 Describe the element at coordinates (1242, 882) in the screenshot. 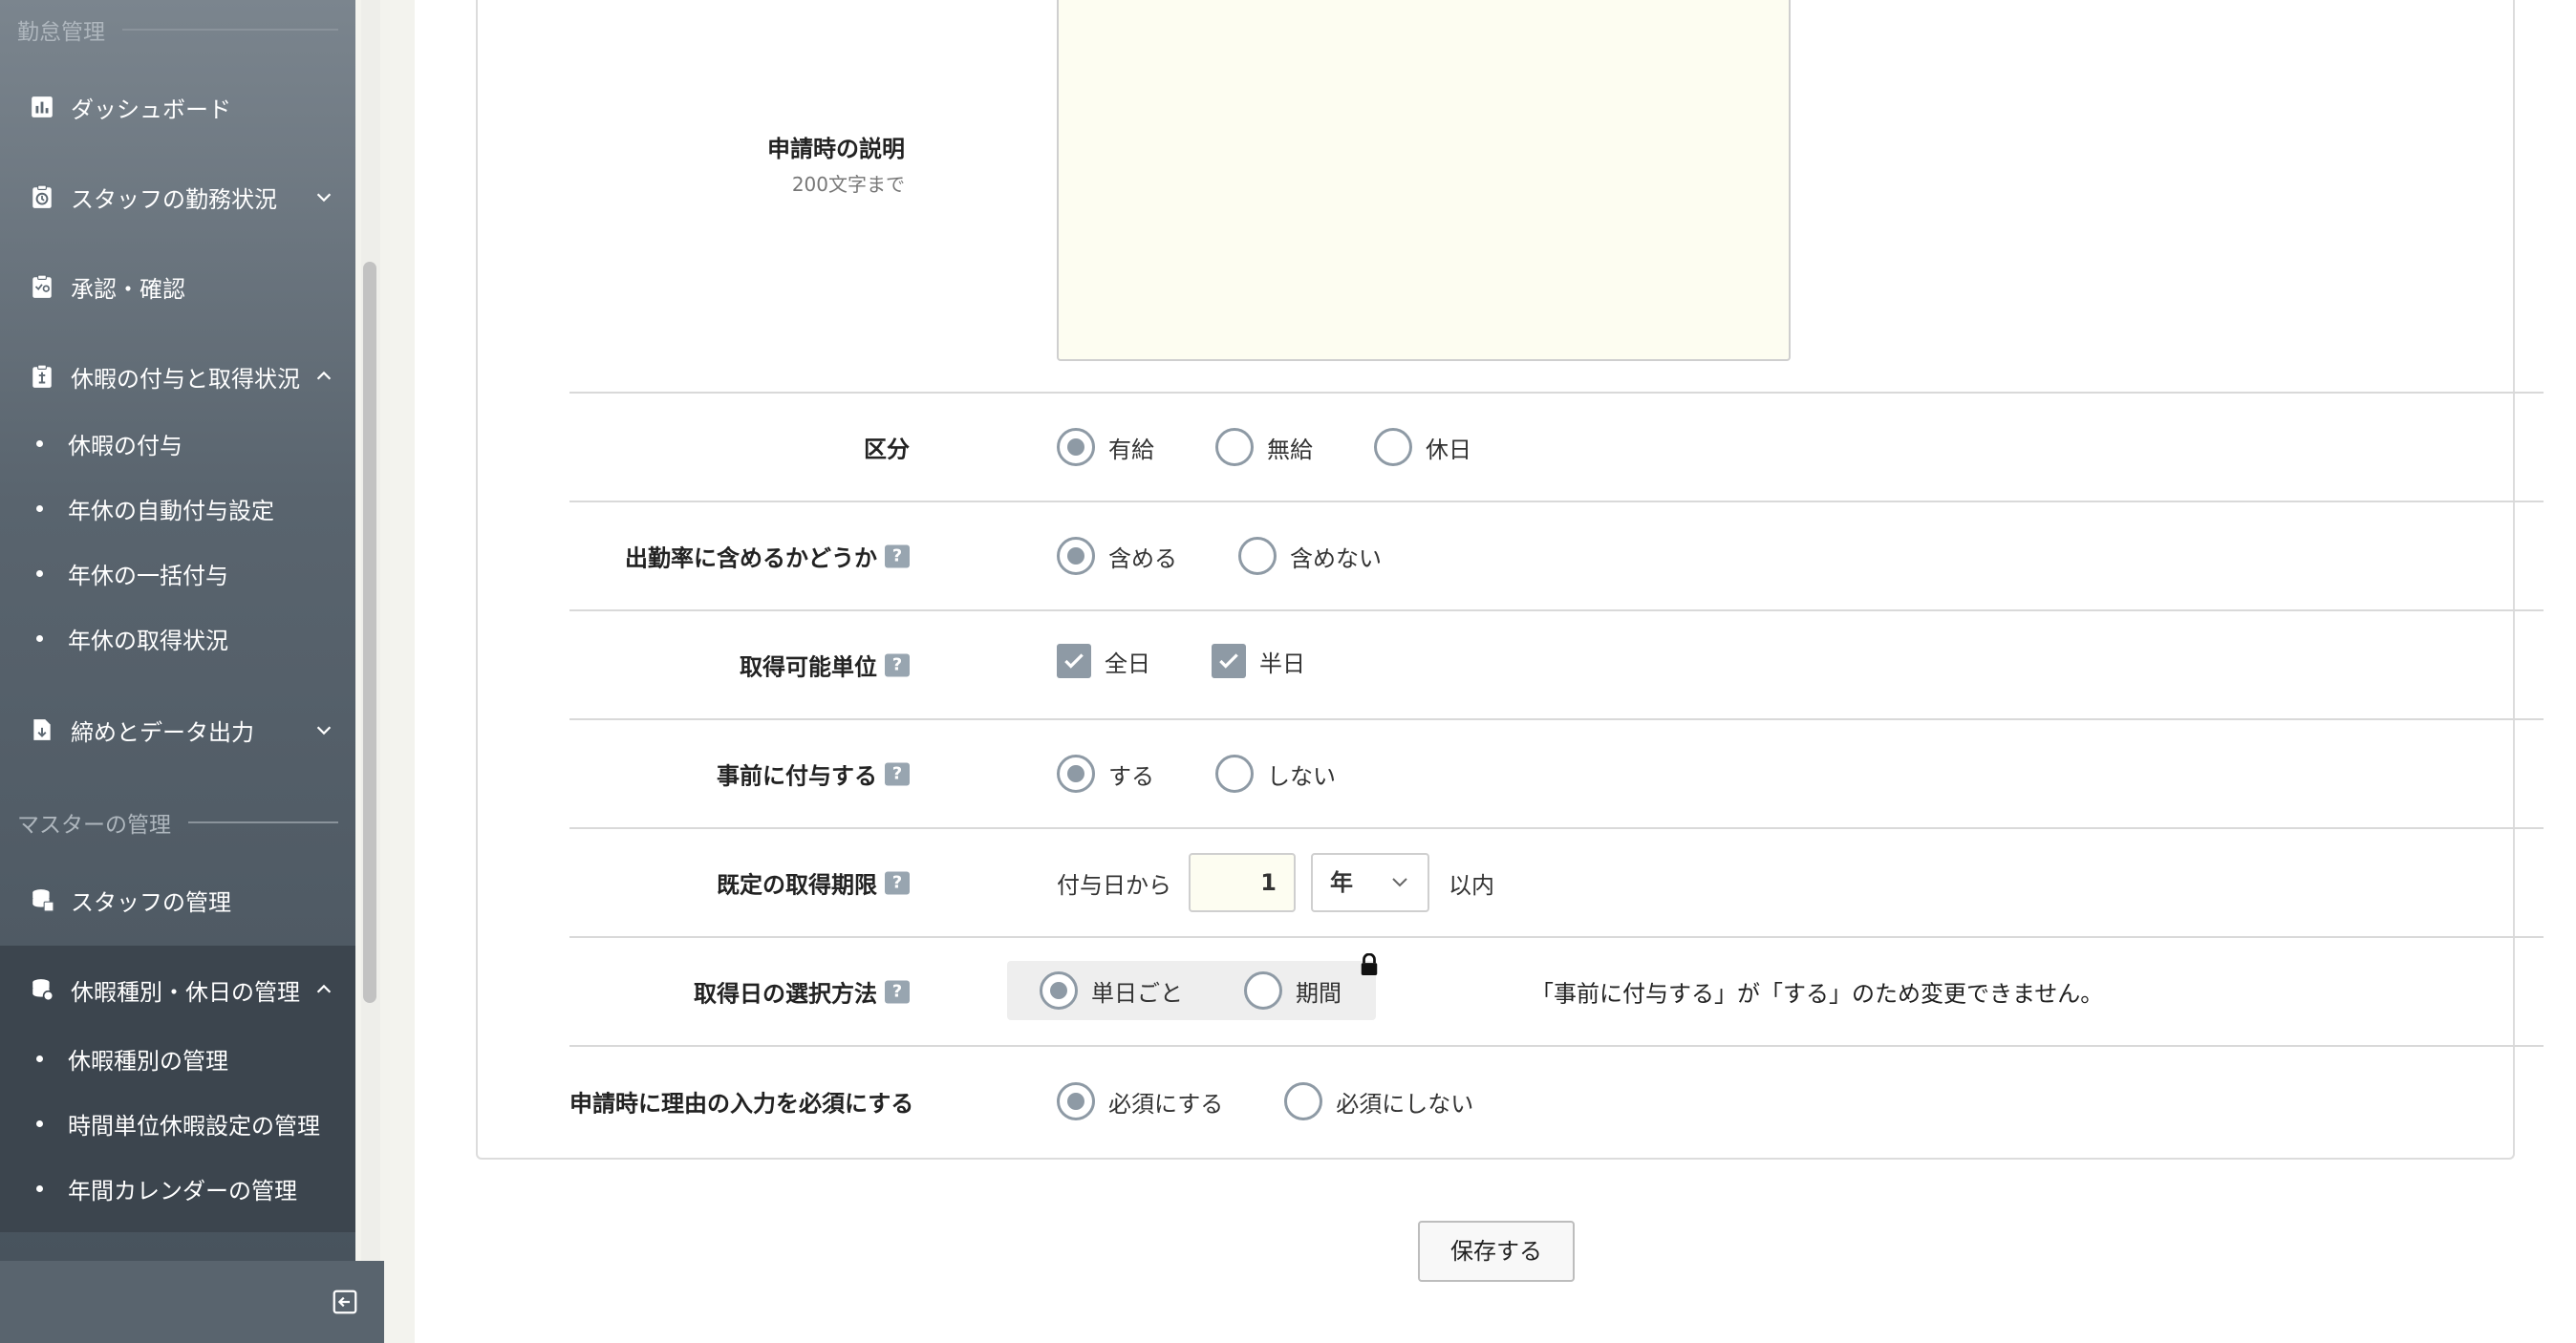

I see `period-number-input: 1` at that location.